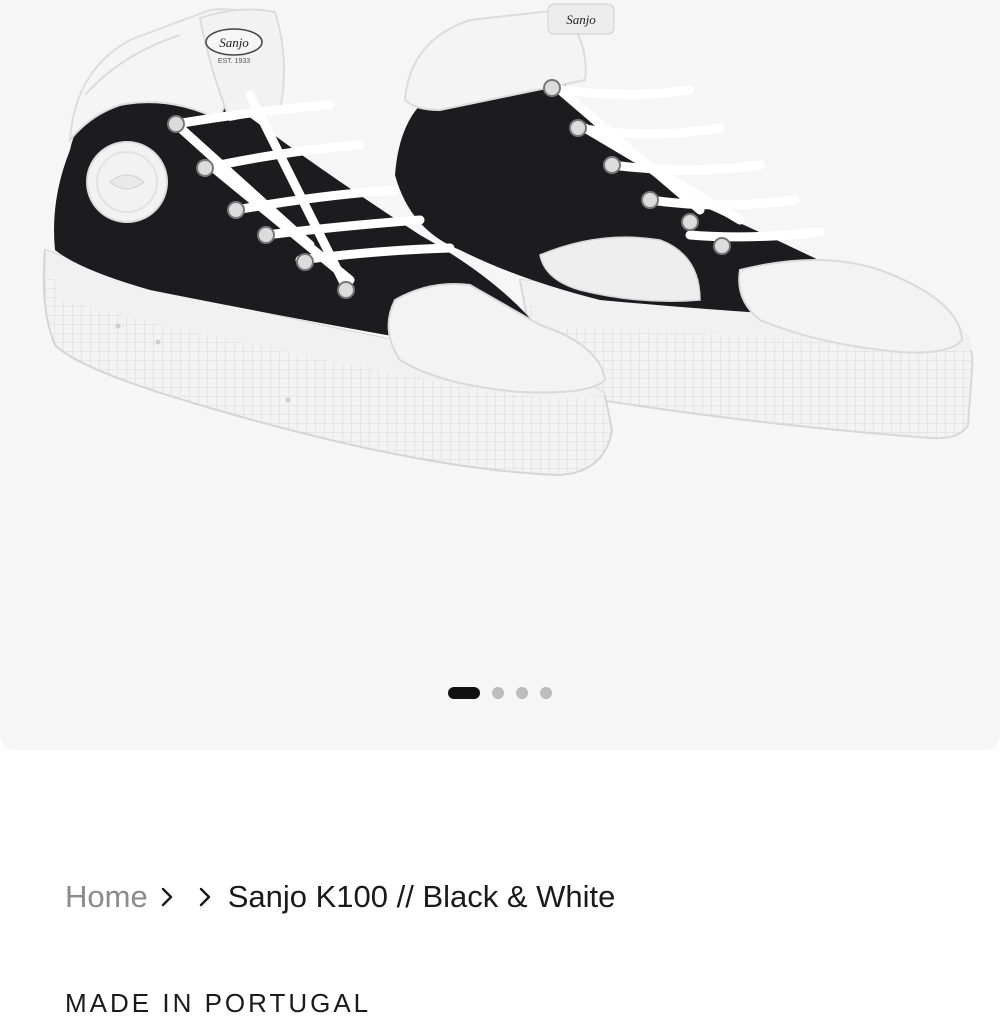 This screenshot has height=1019, width=1000. I want to click on breadcrumb-home-link: Home, so click(106, 897).